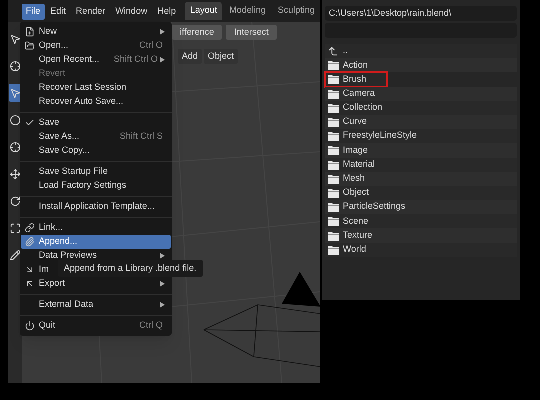  Describe the element at coordinates (136, 59) in the screenshot. I see `shortcut-label: Shift Ctrl O` at that location.